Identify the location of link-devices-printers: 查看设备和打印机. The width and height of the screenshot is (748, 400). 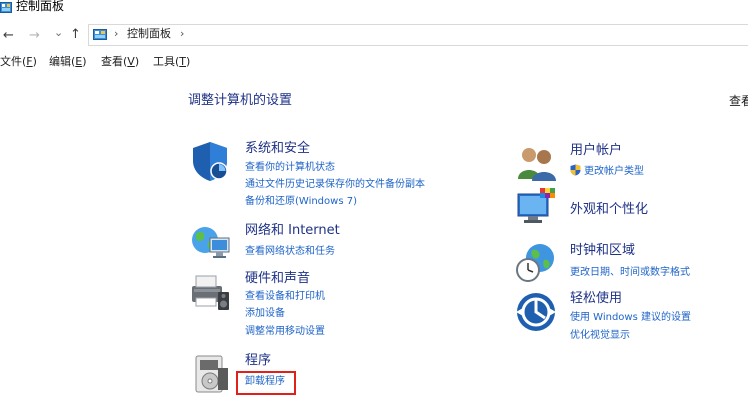
(285, 297).